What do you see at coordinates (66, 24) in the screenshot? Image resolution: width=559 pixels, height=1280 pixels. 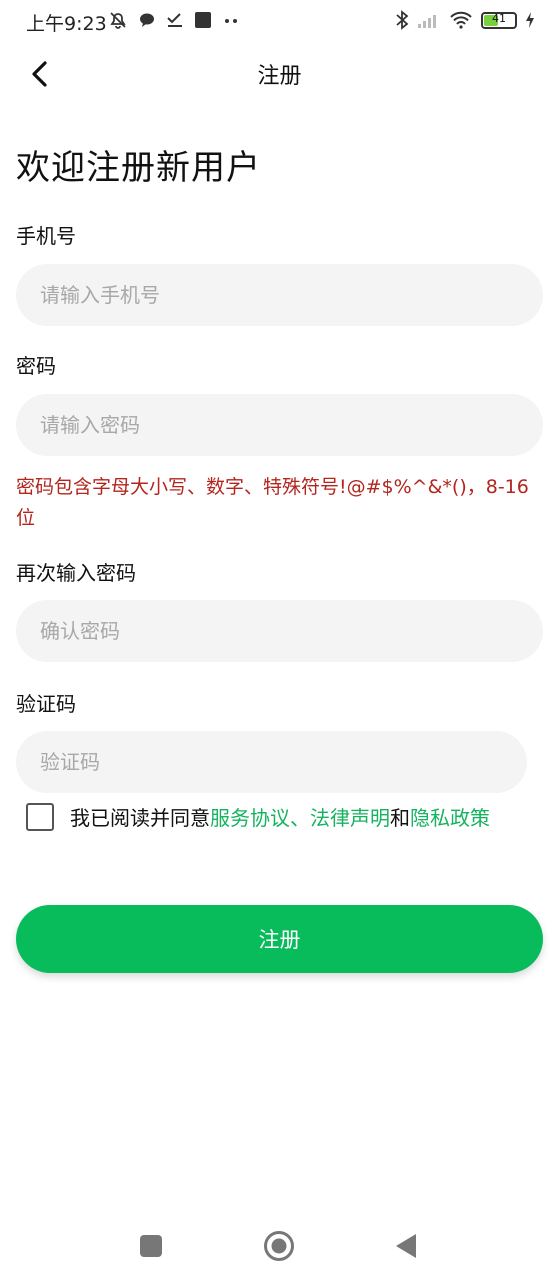 I see `status-time: 上午9:23` at bounding box center [66, 24].